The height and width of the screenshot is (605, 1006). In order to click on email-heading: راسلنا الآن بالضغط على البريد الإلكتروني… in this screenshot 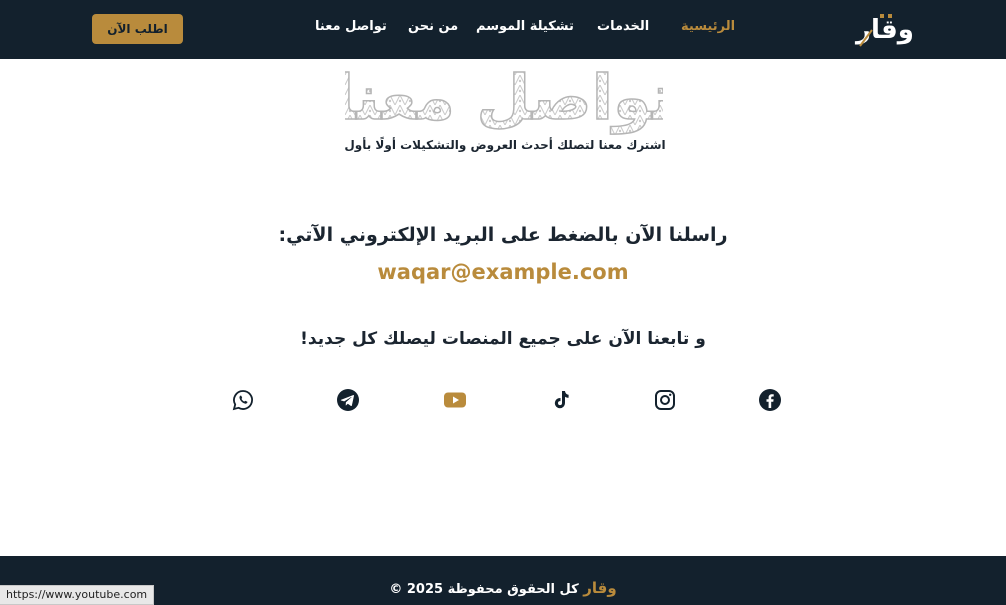, I will do `click(503, 235)`.